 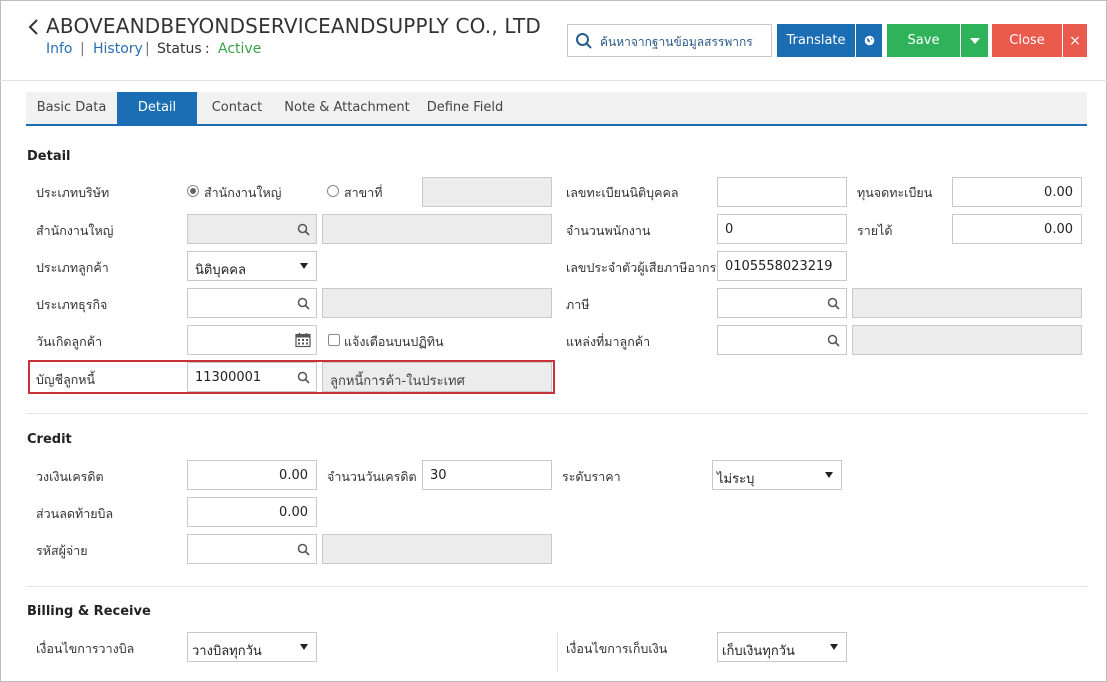 I want to click on income-value: 0.00, so click(x=1058, y=229).